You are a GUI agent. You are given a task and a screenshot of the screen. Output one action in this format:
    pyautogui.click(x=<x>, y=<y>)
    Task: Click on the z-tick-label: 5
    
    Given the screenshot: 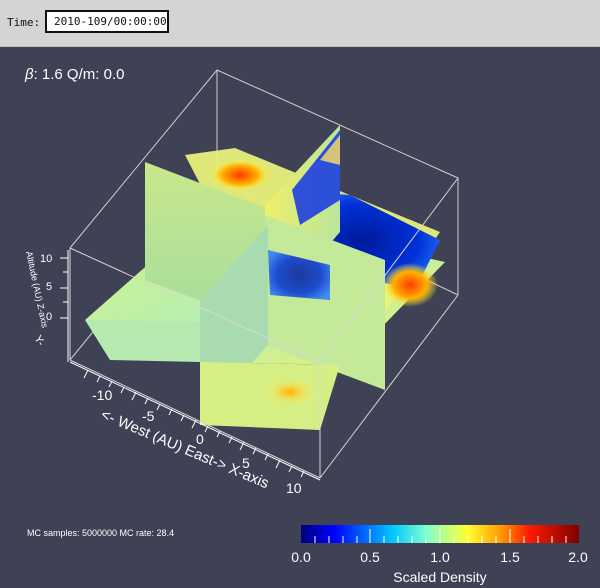 What is the action you would take?
    pyautogui.click(x=49, y=287)
    